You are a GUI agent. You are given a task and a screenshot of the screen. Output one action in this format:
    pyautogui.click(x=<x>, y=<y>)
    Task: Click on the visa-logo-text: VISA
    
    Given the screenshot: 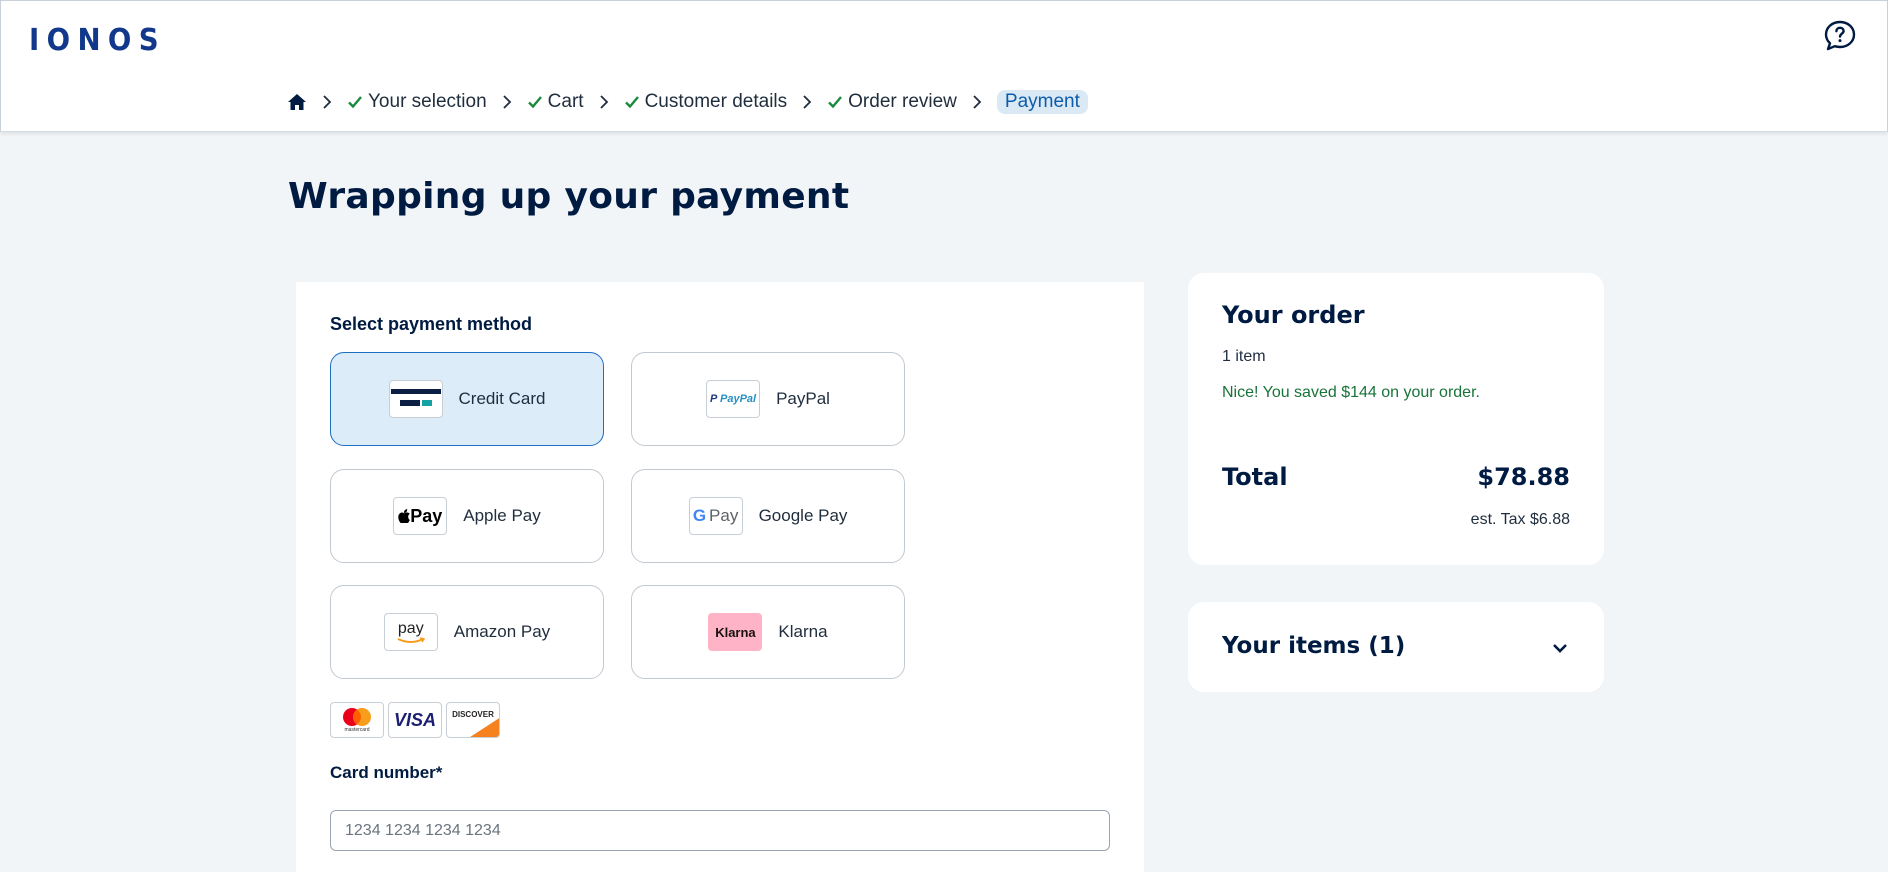 What is the action you would take?
    pyautogui.click(x=414, y=719)
    